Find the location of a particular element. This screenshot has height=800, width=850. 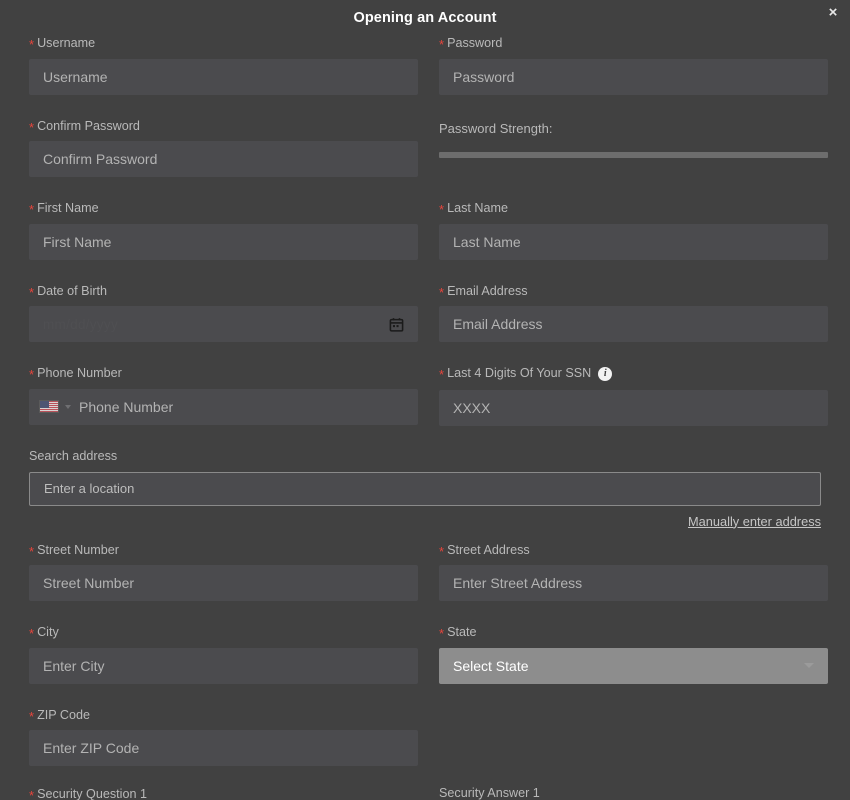

label-text: State is located at coordinates (462, 632).